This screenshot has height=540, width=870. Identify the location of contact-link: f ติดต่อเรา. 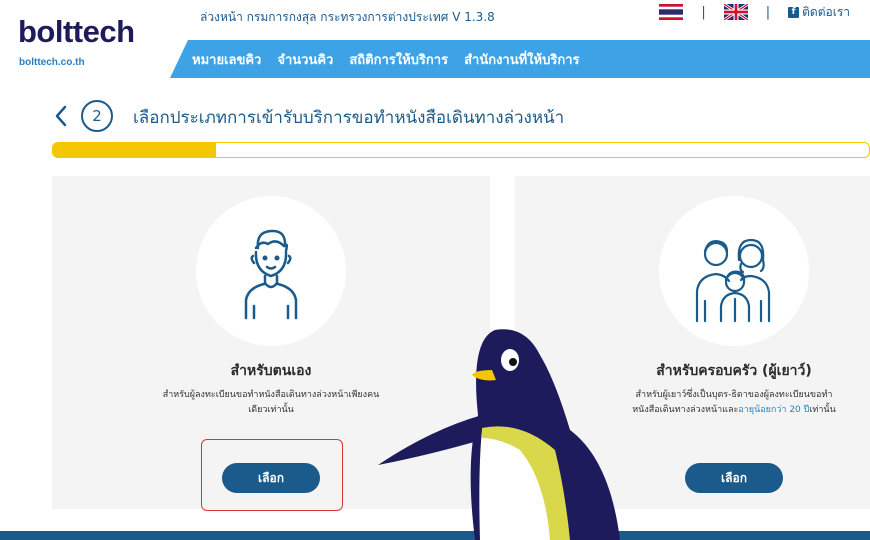
(829, 12).